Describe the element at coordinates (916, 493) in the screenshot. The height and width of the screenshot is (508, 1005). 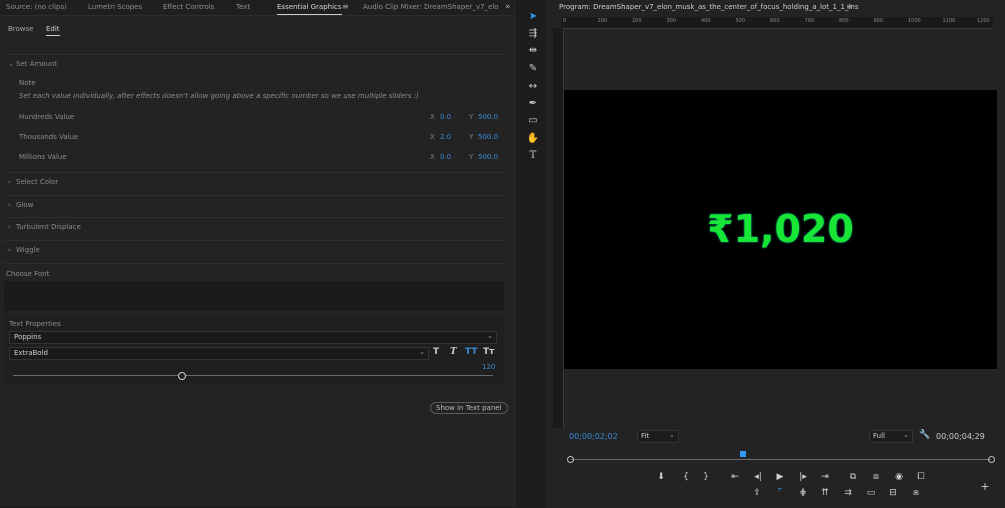
I see `comparison-icon: ⧆` at that location.